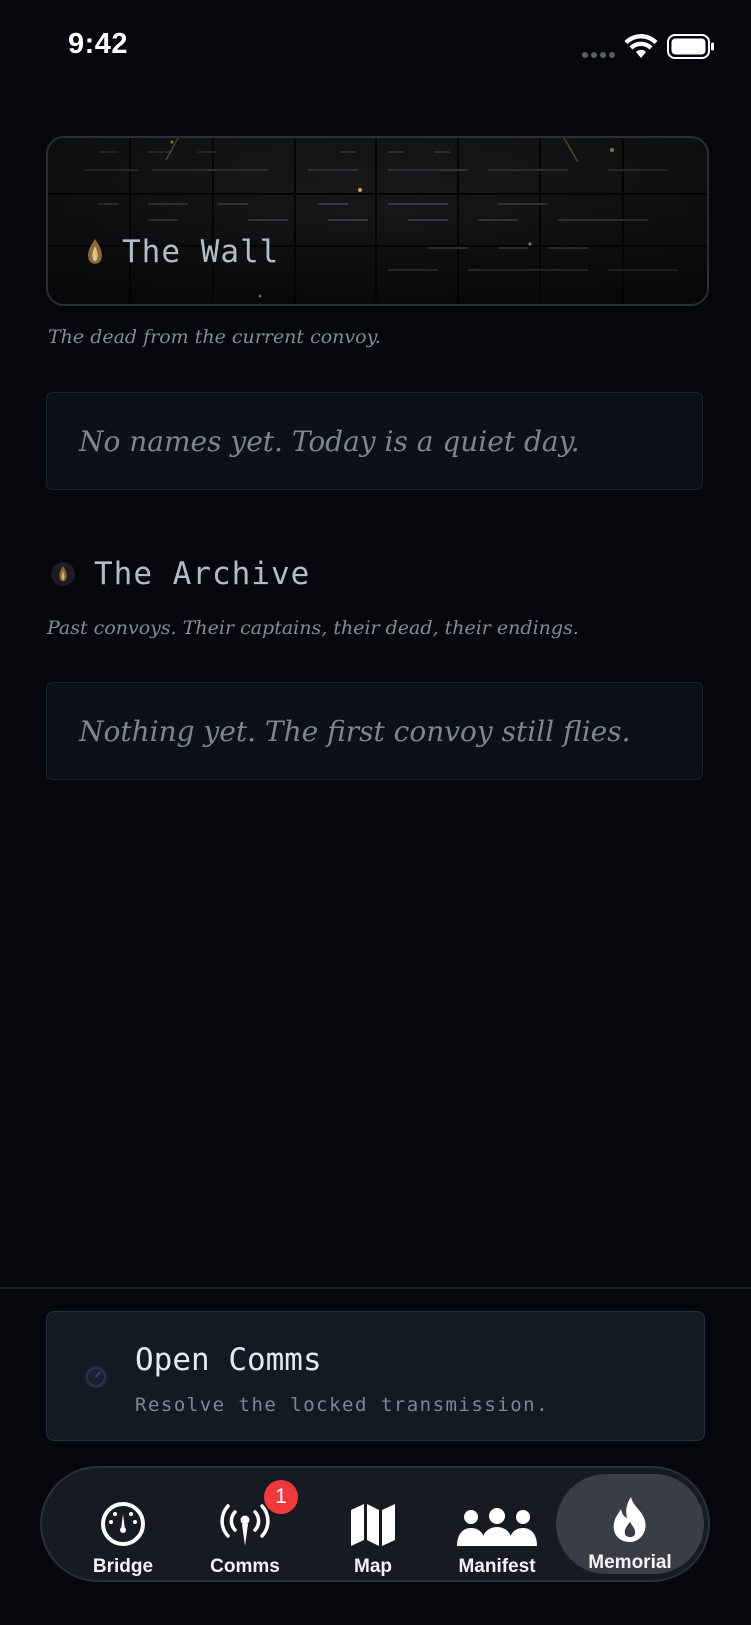 Image resolution: width=751 pixels, height=1625 pixels. Describe the element at coordinates (245, 1525) in the screenshot. I see `antenna-icon` at that location.